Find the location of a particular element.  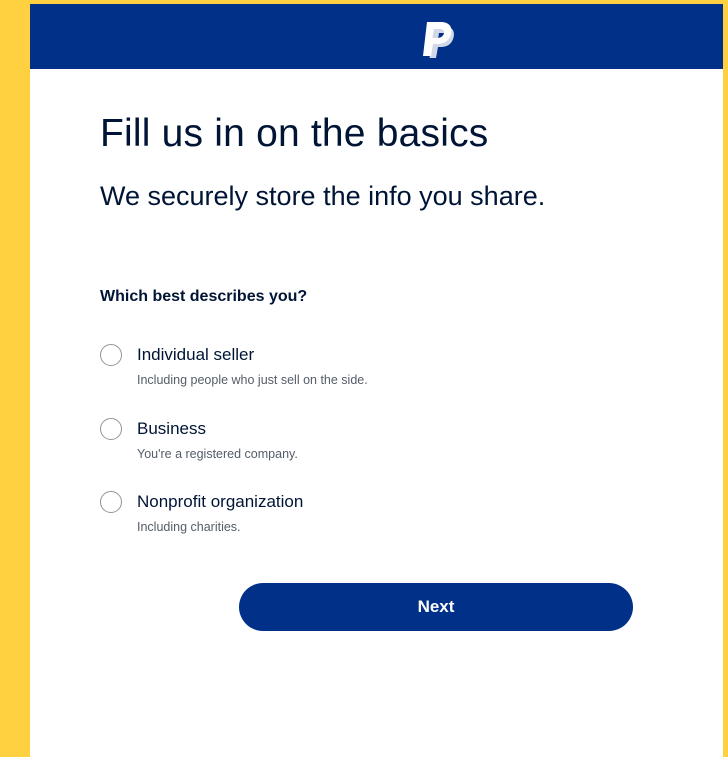

next-button: Next is located at coordinates (436, 607).